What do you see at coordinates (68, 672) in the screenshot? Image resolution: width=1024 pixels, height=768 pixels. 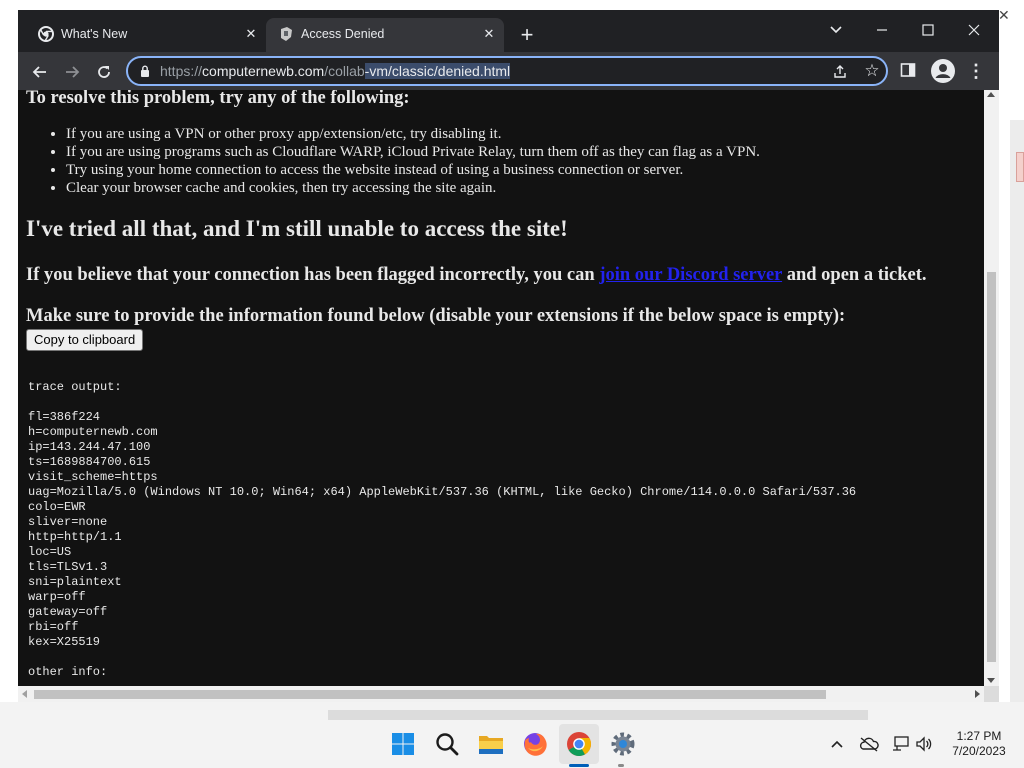 I see `trace-line: other info:` at bounding box center [68, 672].